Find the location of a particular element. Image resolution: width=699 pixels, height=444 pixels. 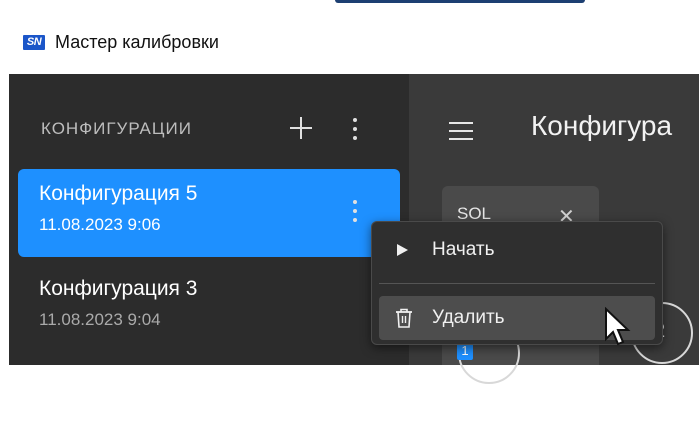

menu-item-label: Удалить is located at coordinates (468, 317).